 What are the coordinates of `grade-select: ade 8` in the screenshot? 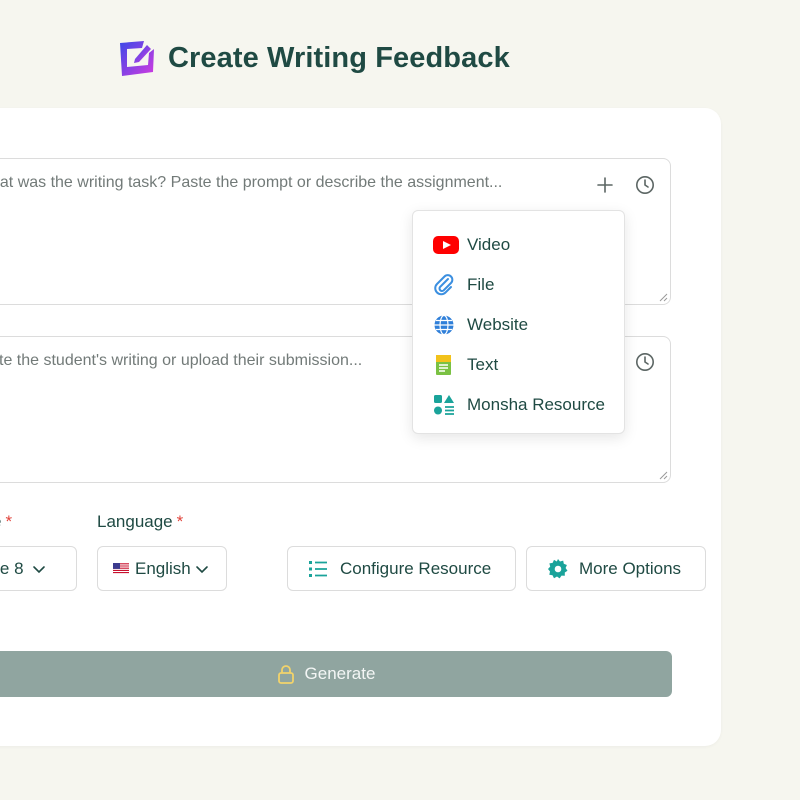 It's located at (38, 568).